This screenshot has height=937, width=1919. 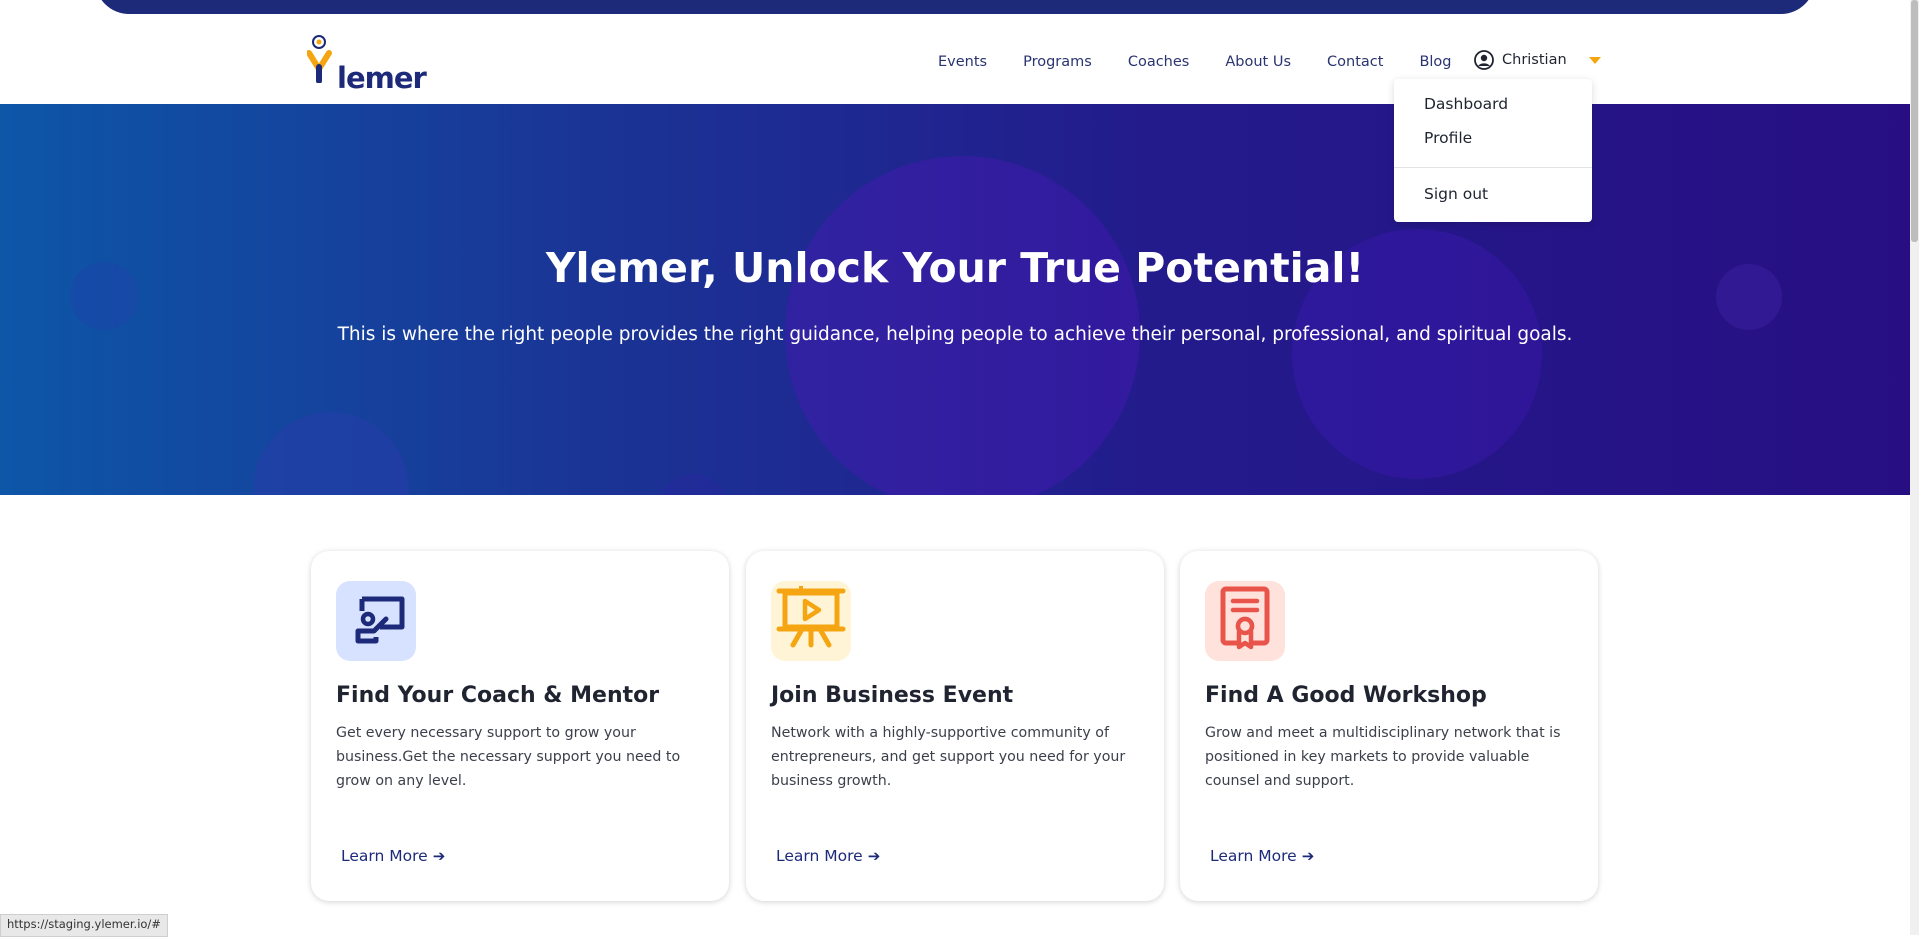 What do you see at coordinates (1057, 62) in the screenshot?
I see `nav-programs: Programs` at bounding box center [1057, 62].